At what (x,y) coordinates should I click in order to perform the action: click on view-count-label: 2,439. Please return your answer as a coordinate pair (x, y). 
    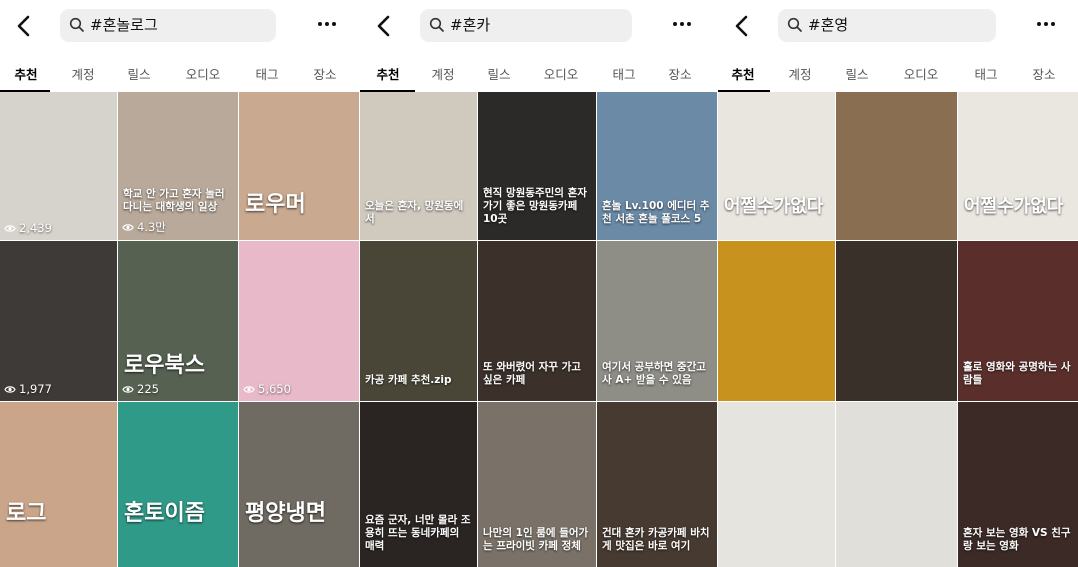
    Looking at the image, I should click on (35, 228).